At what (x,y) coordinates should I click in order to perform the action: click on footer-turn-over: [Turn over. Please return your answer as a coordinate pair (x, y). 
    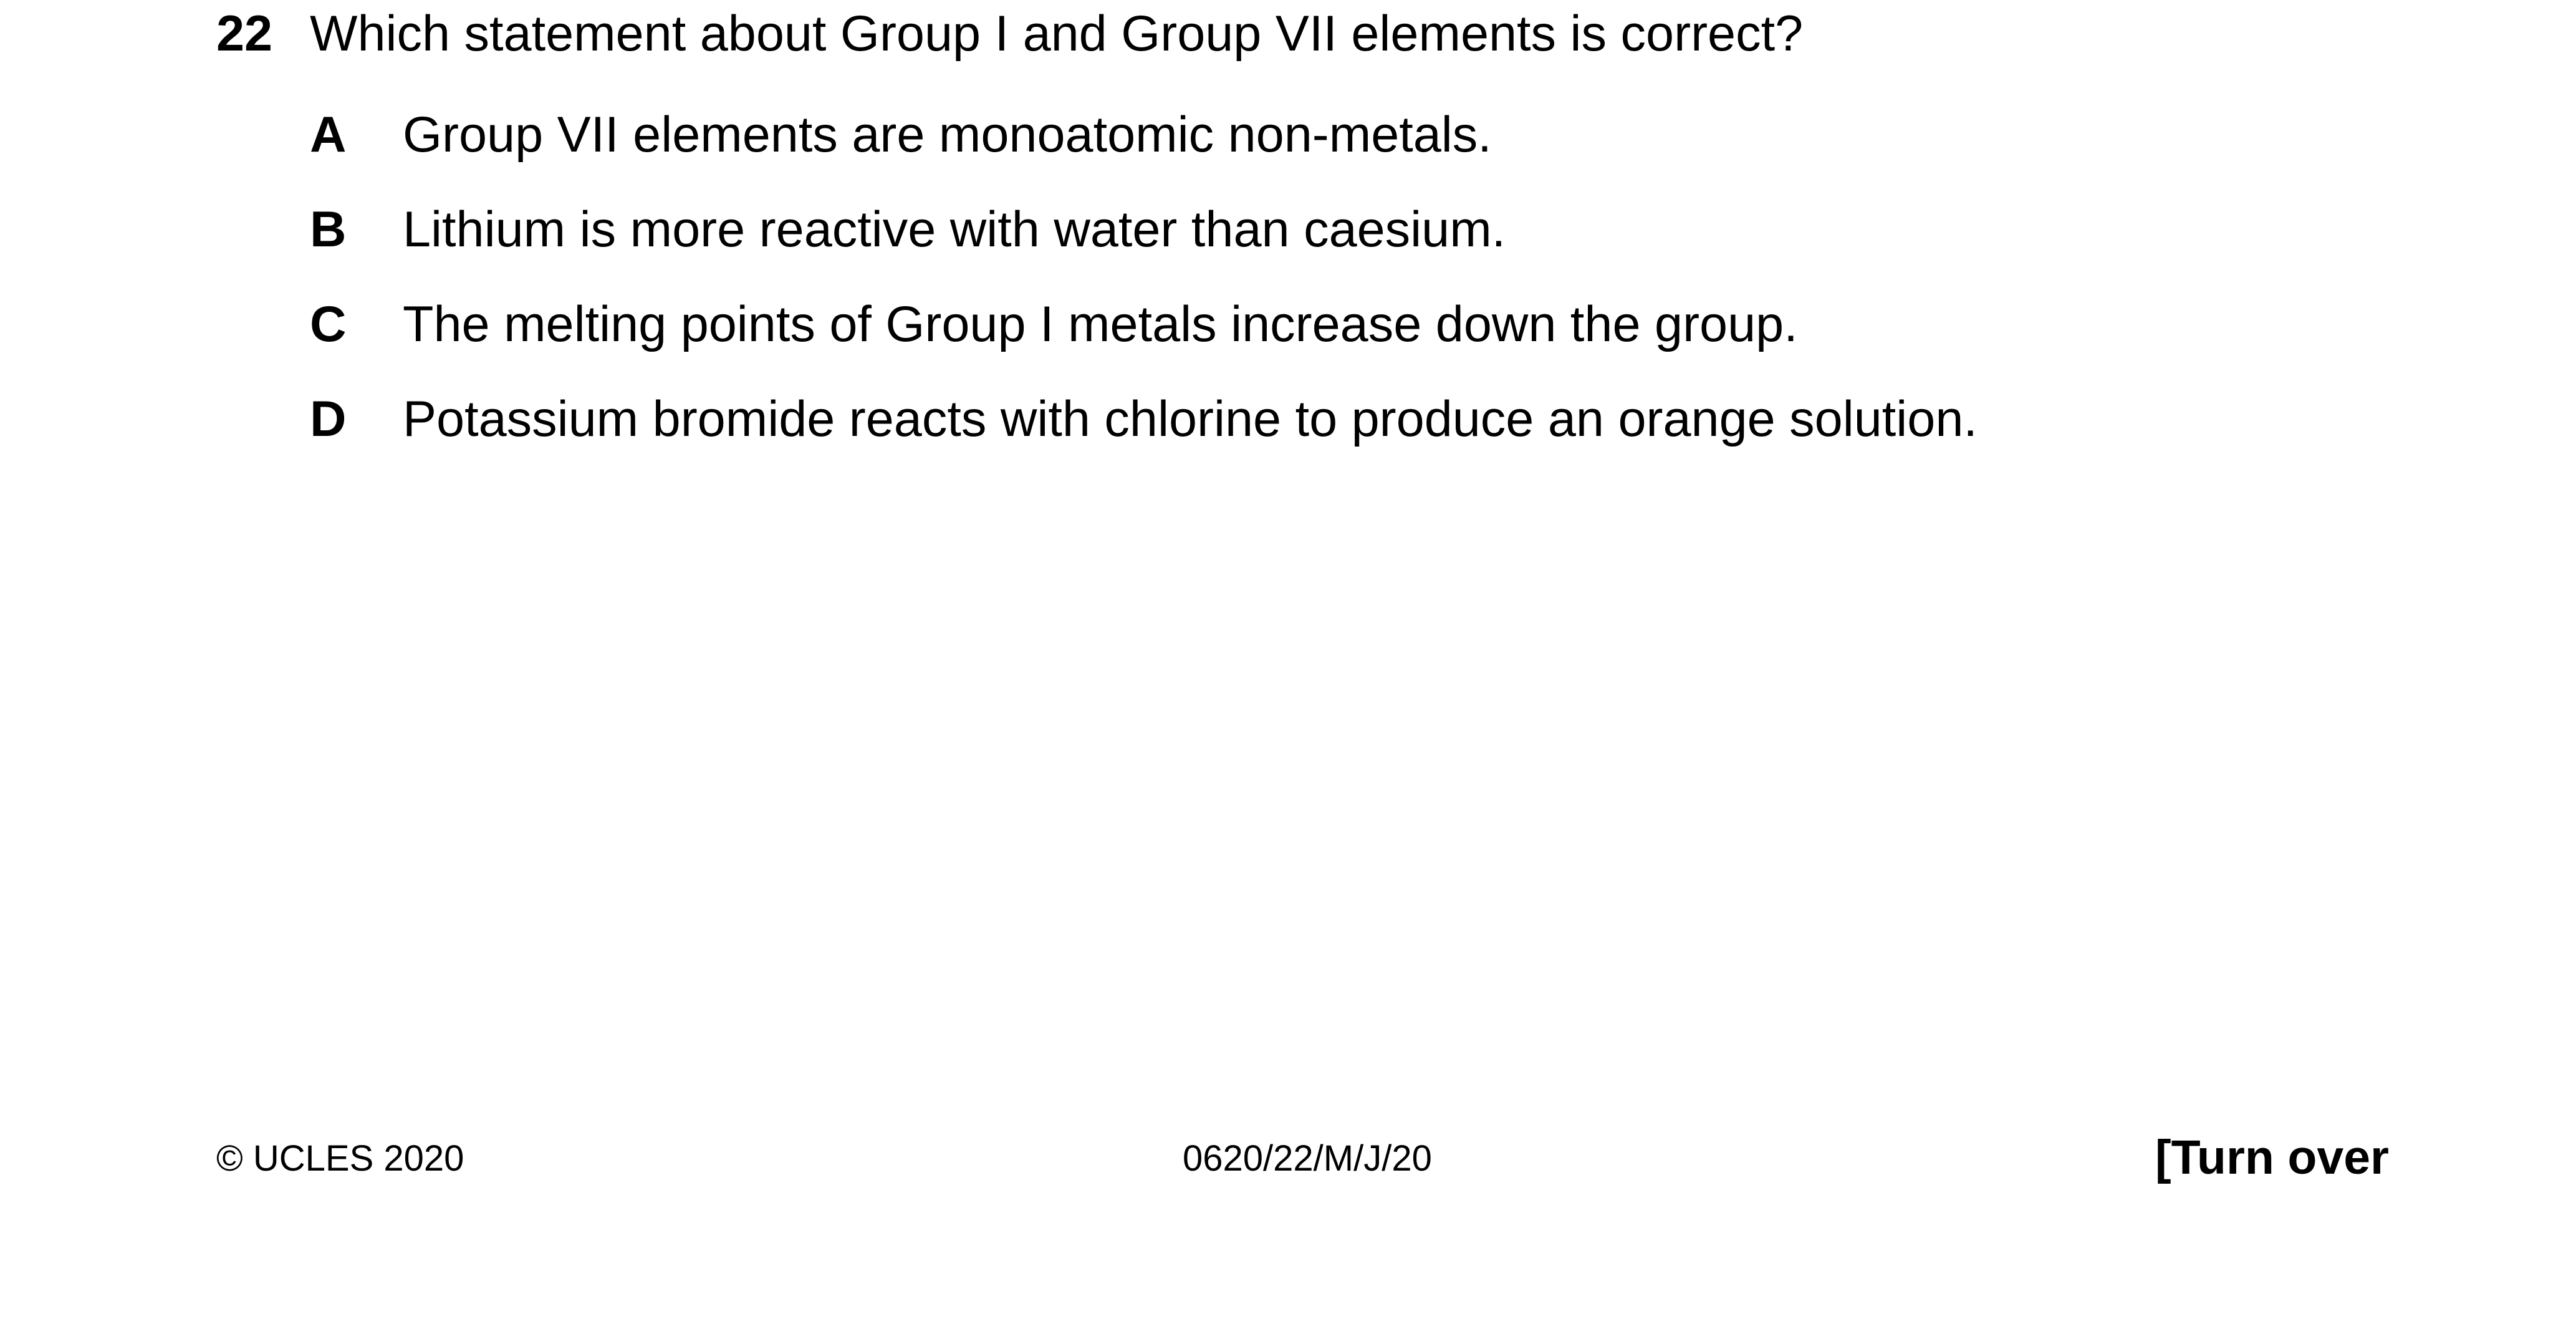
    Looking at the image, I should click on (2272, 1157).